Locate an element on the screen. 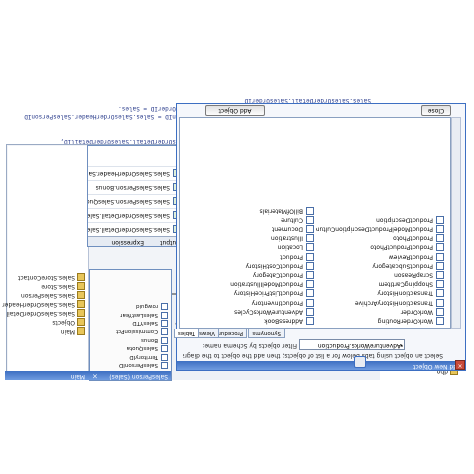 This screenshot has width=474, height=474. add-new-object-title: Add New Object is located at coordinates (436, 366).